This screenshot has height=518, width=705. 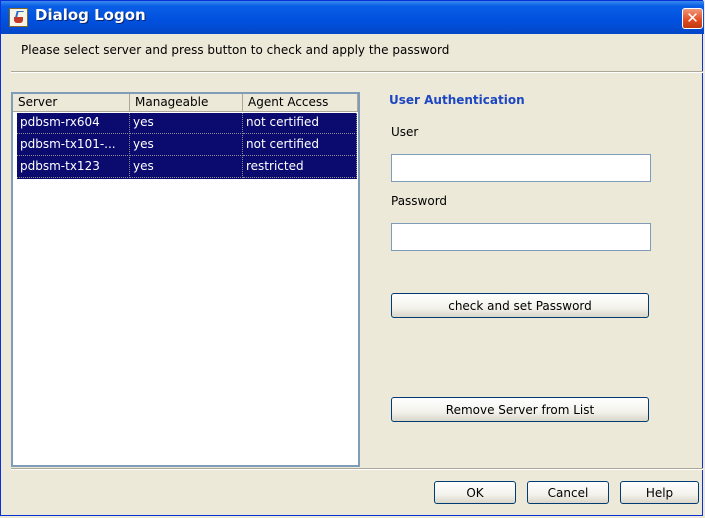 I want to click on check-and-set-password-button: check and set Password, so click(x=520, y=305).